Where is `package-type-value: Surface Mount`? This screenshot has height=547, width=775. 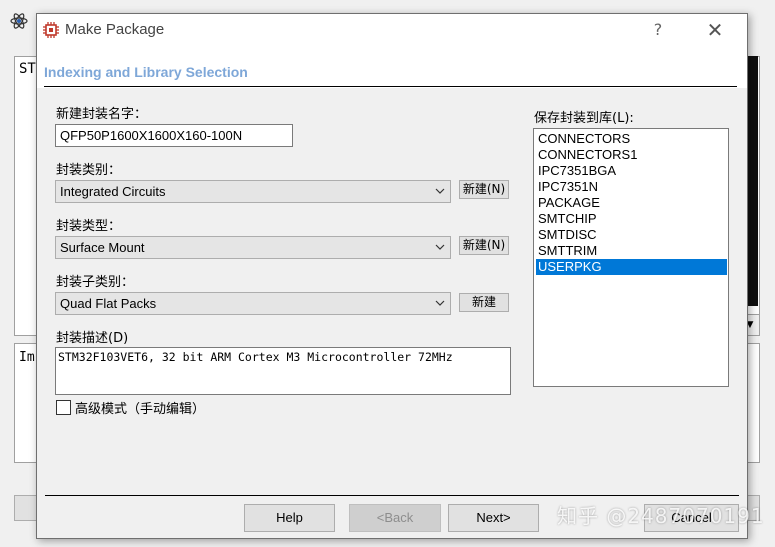 package-type-value: Surface Mount is located at coordinates (102, 247).